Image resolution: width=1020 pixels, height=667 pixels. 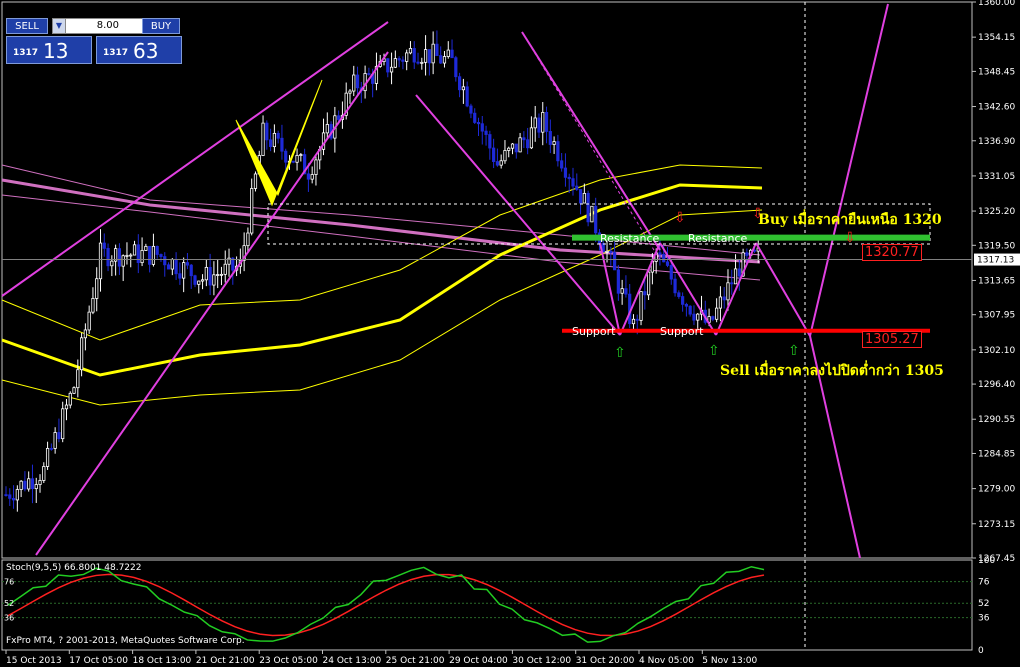 What do you see at coordinates (146, 51) in the screenshot?
I see `ask-big-digits: 63` at bounding box center [146, 51].